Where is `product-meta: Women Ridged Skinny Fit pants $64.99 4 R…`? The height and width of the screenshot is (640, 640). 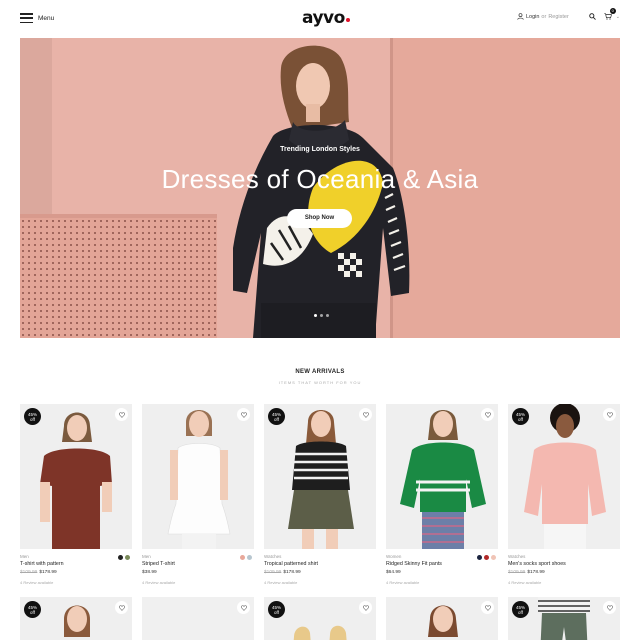
product-meta: Women Ridged Skinny Fit pants $64.99 4 R… is located at coordinates (442, 569).